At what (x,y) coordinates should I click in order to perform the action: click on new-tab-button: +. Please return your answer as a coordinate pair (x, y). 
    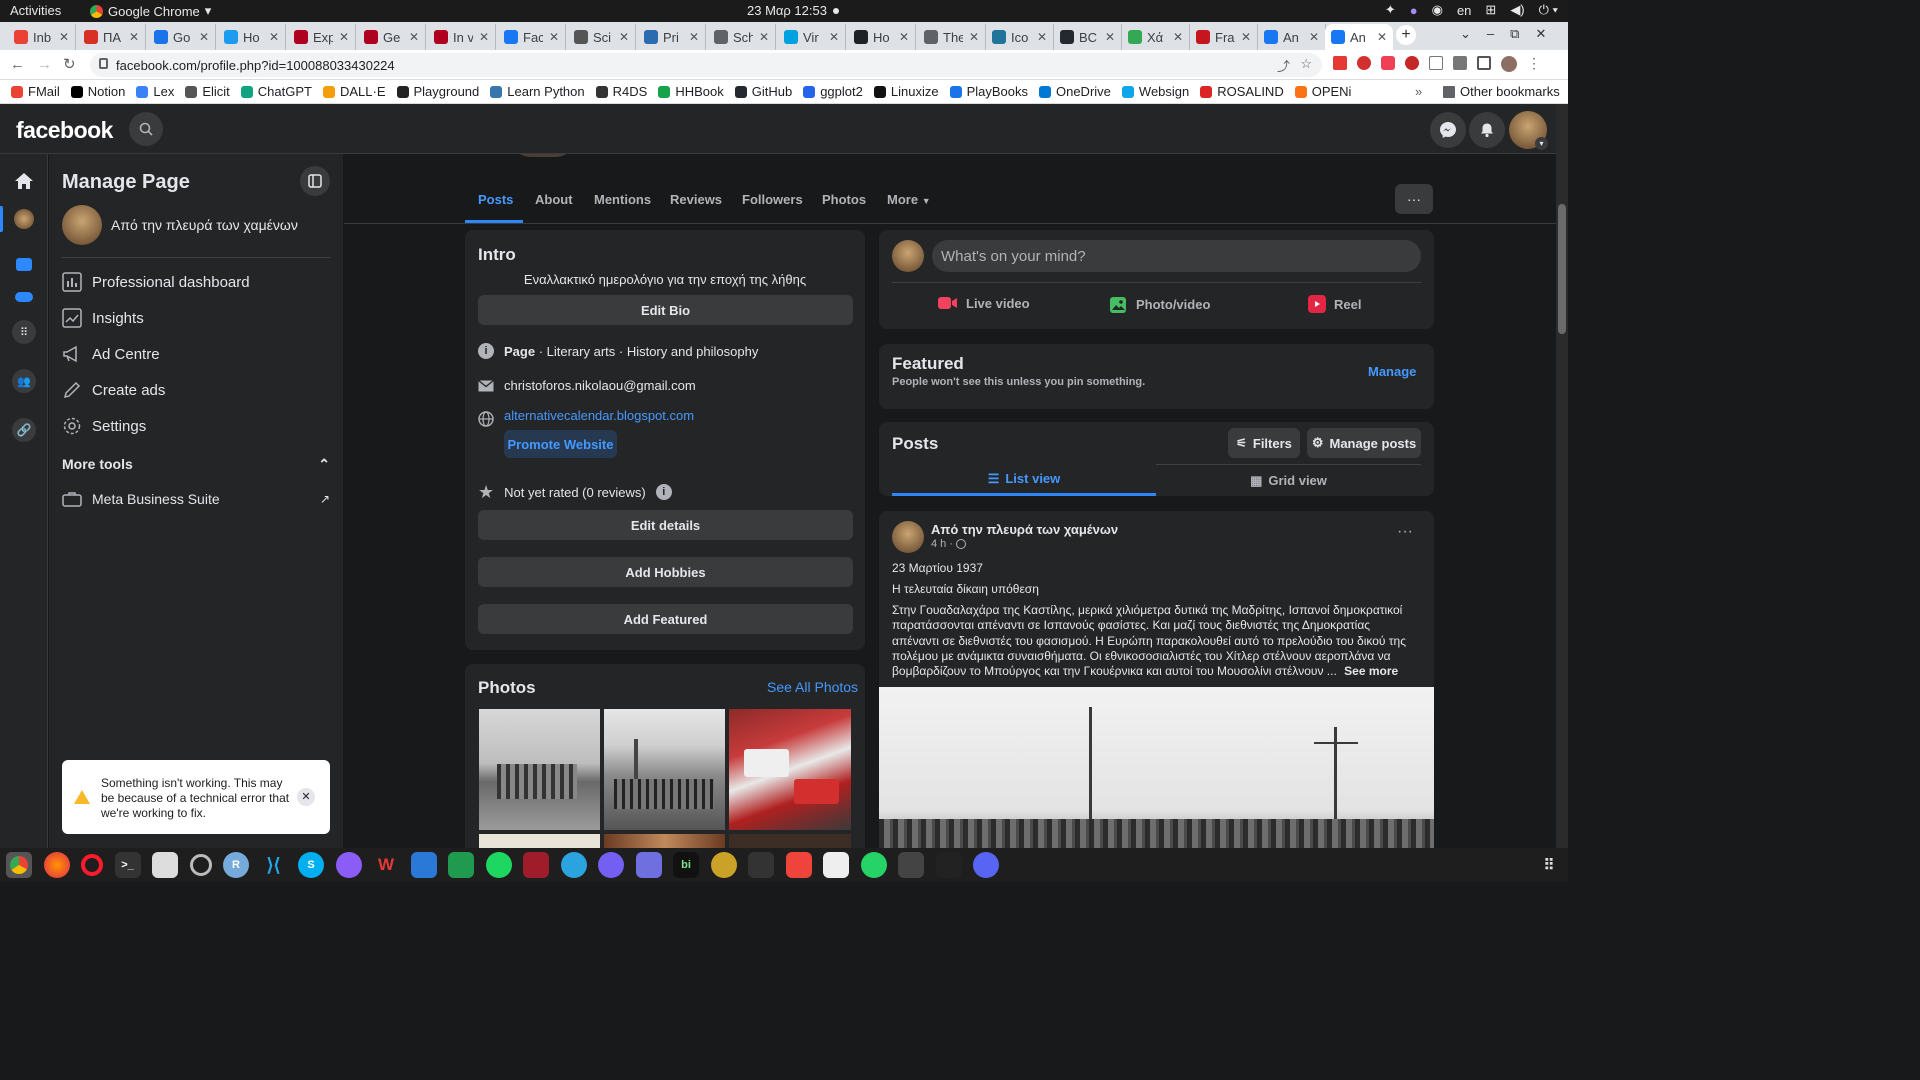
    Looking at the image, I should click on (1406, 35).